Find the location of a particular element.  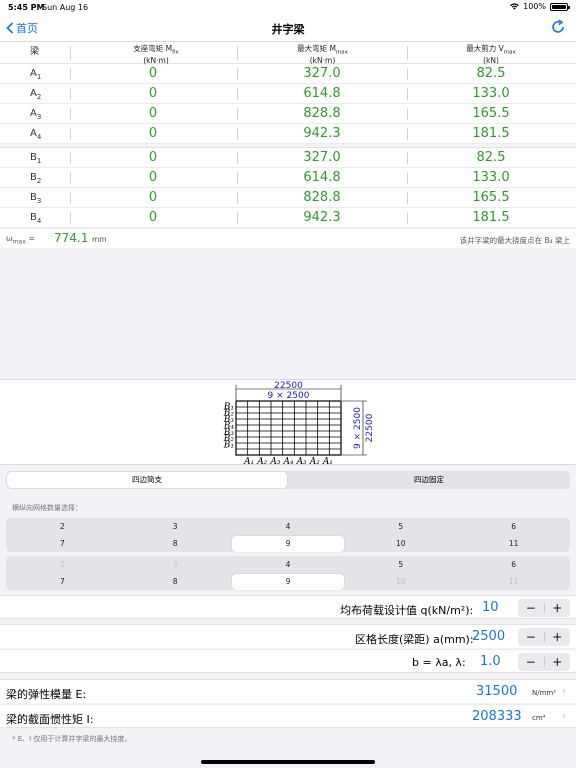

ratio-label: b = λa, λ: is located at coordinates (439, 662).